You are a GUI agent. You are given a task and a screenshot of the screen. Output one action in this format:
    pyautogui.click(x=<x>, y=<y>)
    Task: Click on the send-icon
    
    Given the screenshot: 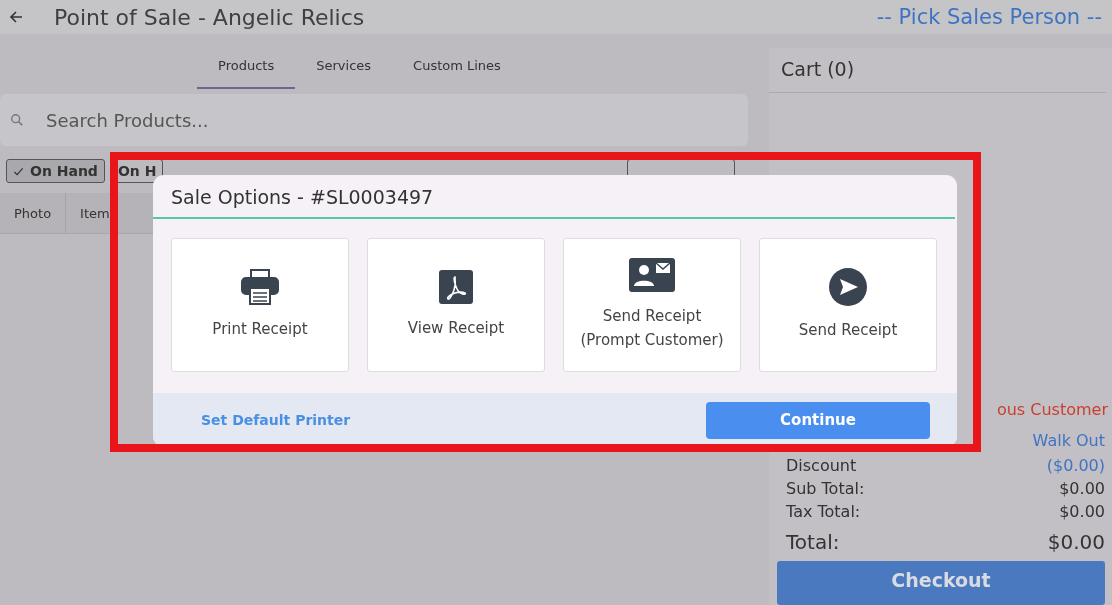 What is the action you would take?
    pyautogui.click(x=848, y=287)
    